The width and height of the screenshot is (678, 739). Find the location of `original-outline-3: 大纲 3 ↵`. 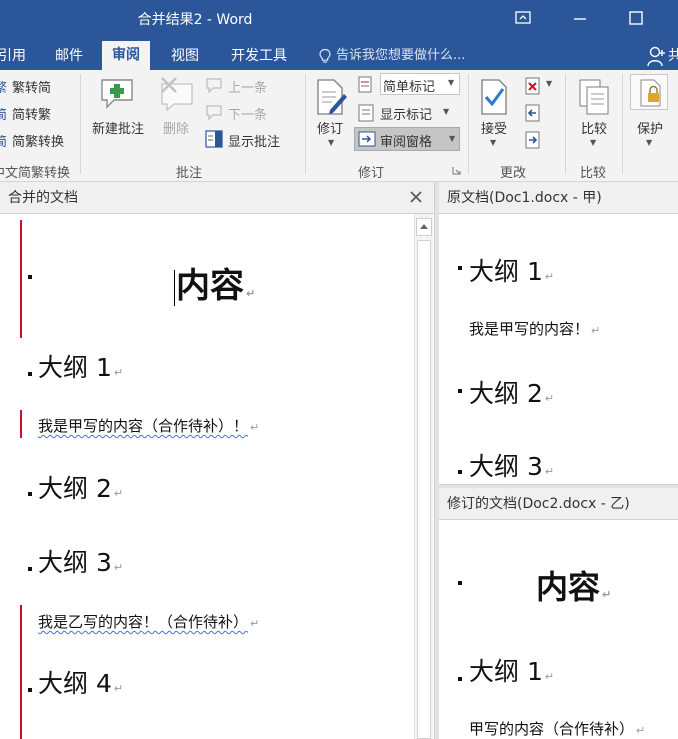

original-outline-3: 大纲 3 ↵ is located at coordinates (511, 465).